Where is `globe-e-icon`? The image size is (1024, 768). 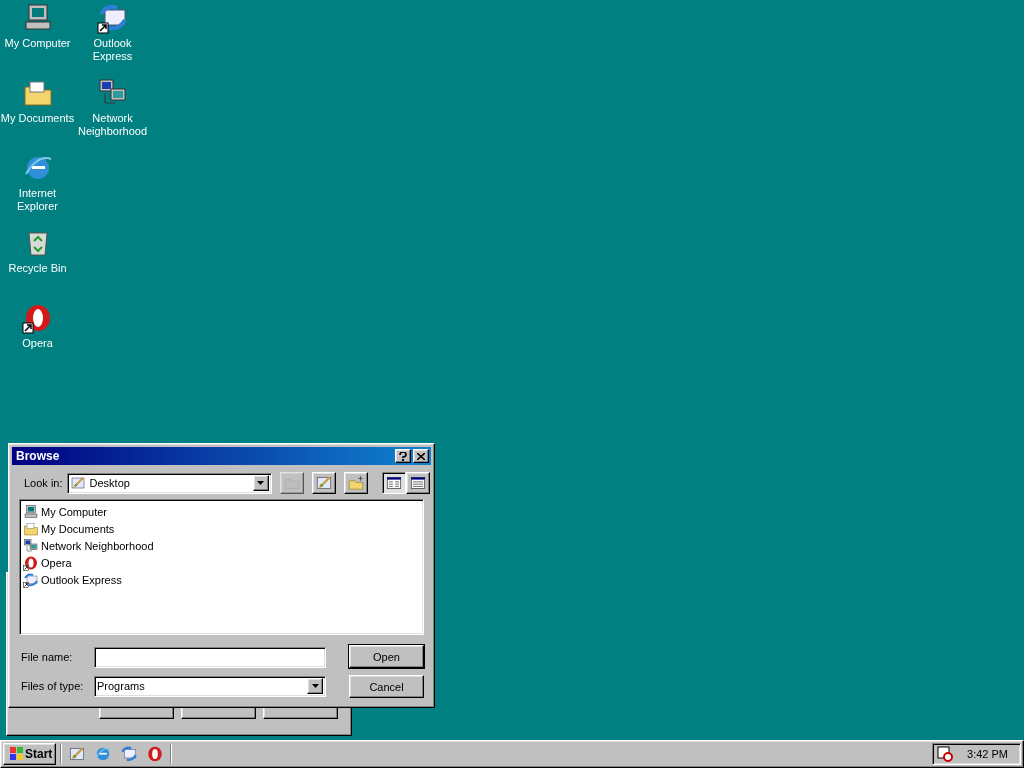 globe-e-icon is located at coordinates (103, 754).